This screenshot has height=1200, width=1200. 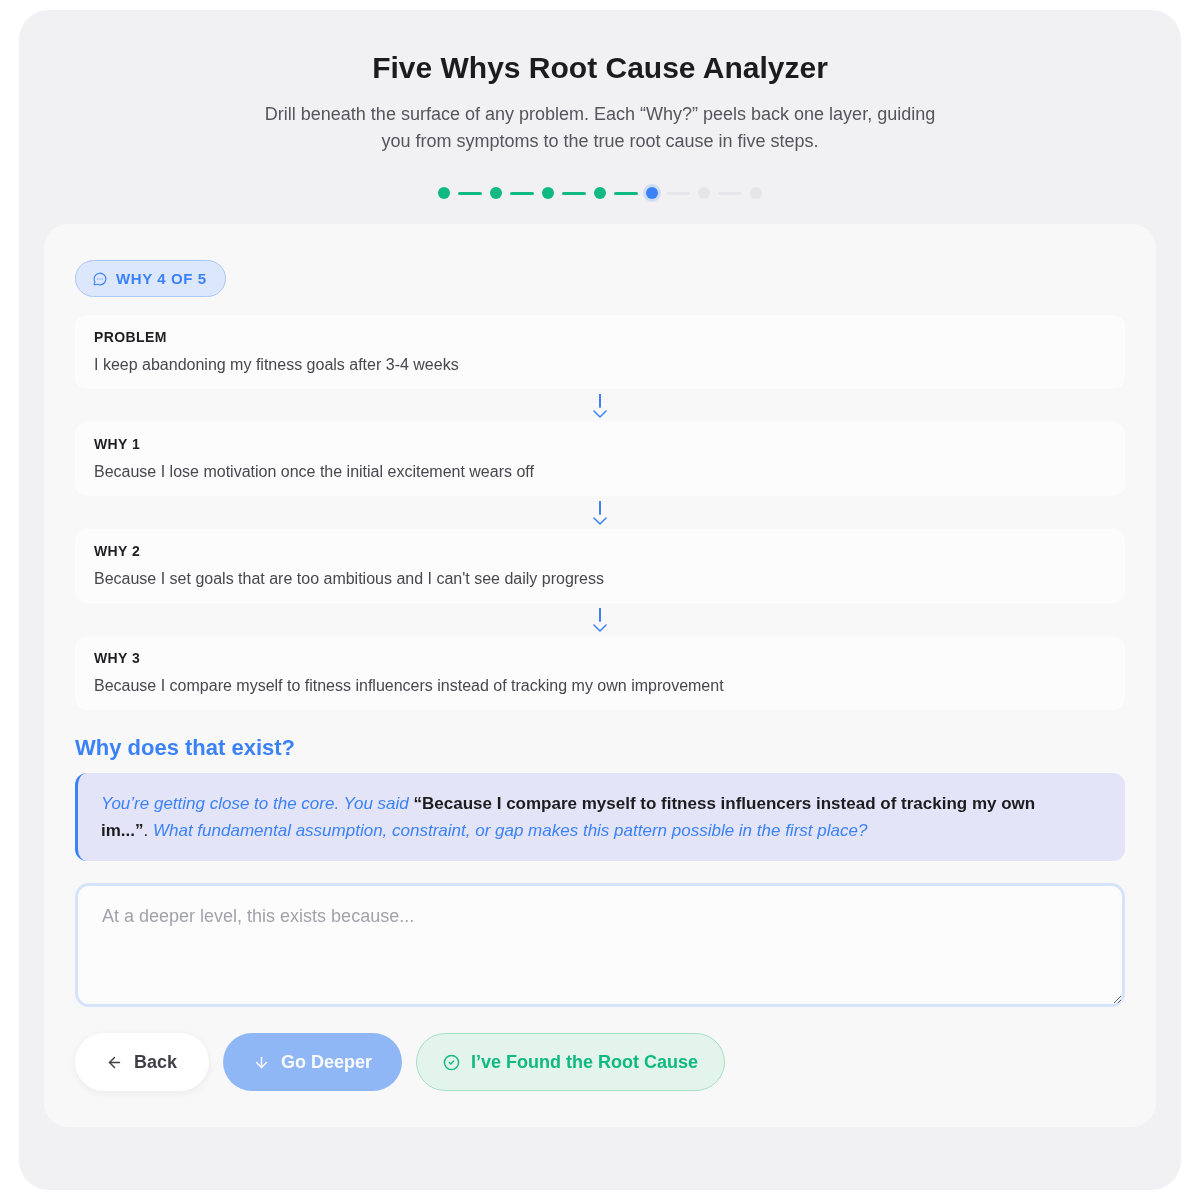 I want to click on back-button: Back, so click(x=142, y=1062).